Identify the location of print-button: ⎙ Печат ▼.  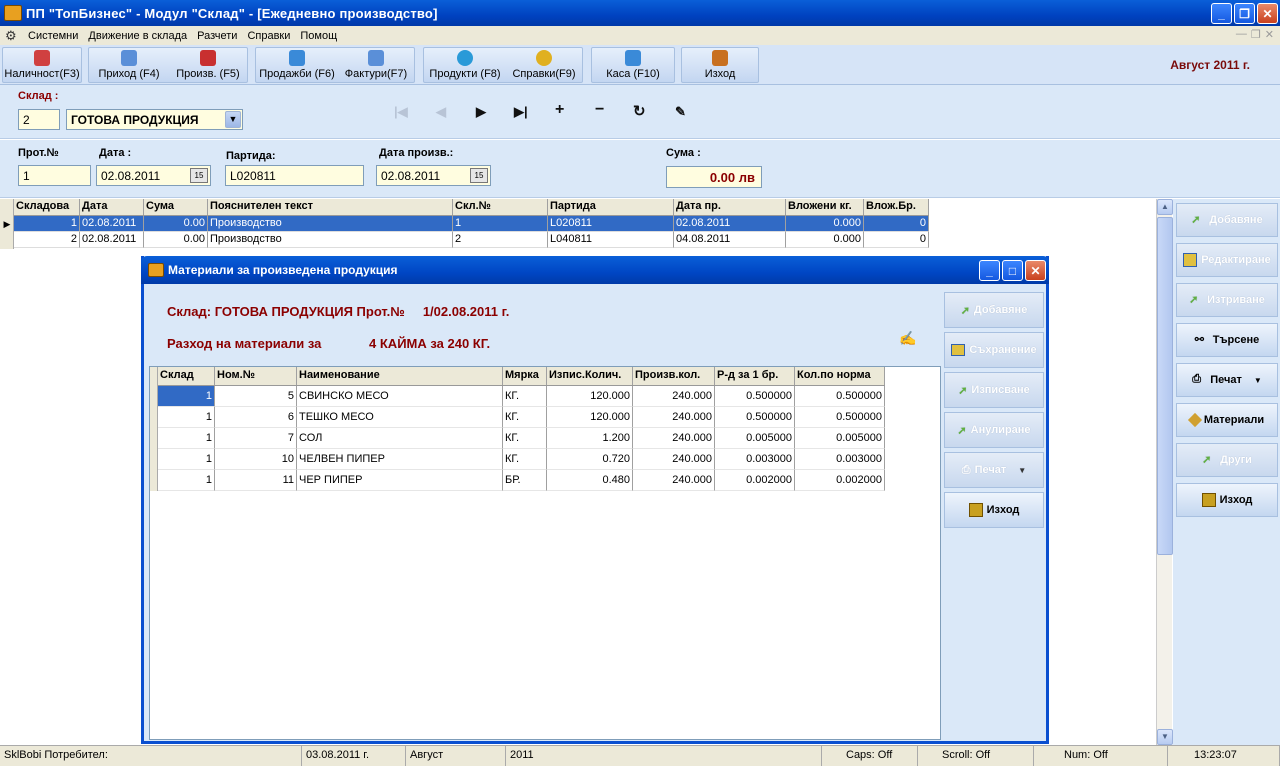
(1227, 380).